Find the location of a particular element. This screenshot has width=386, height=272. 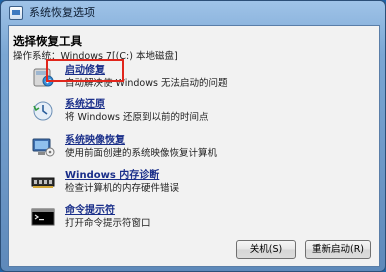

system-restore-link: 系统还原 is located at coordinates (85, 104).